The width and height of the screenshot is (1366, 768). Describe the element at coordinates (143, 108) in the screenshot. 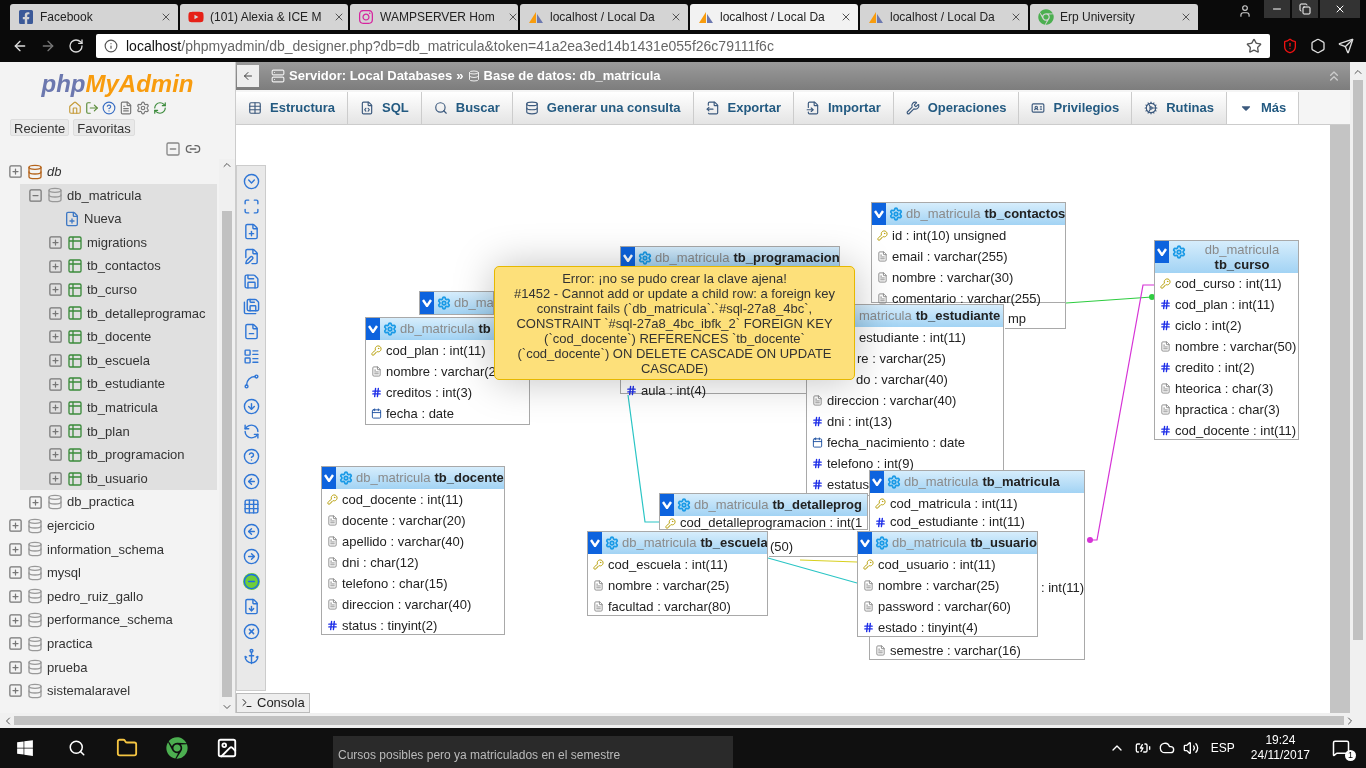

I see `settings-icon` at that location.